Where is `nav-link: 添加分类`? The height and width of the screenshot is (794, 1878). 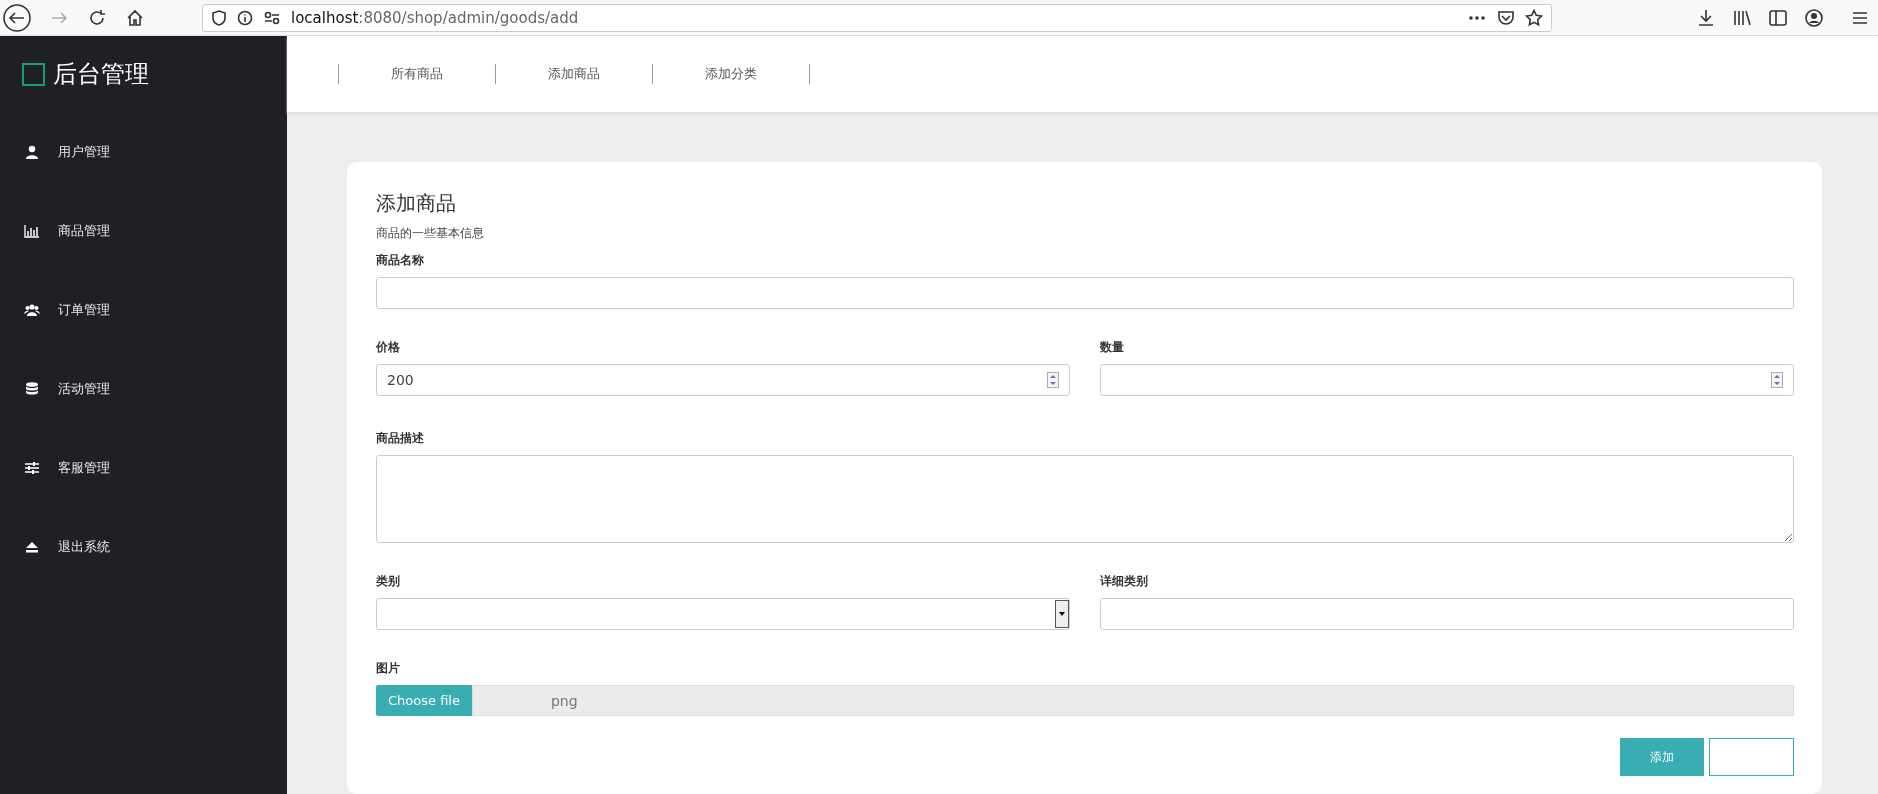 nav-link: 添加分类 is located at coordinates (731, 74).